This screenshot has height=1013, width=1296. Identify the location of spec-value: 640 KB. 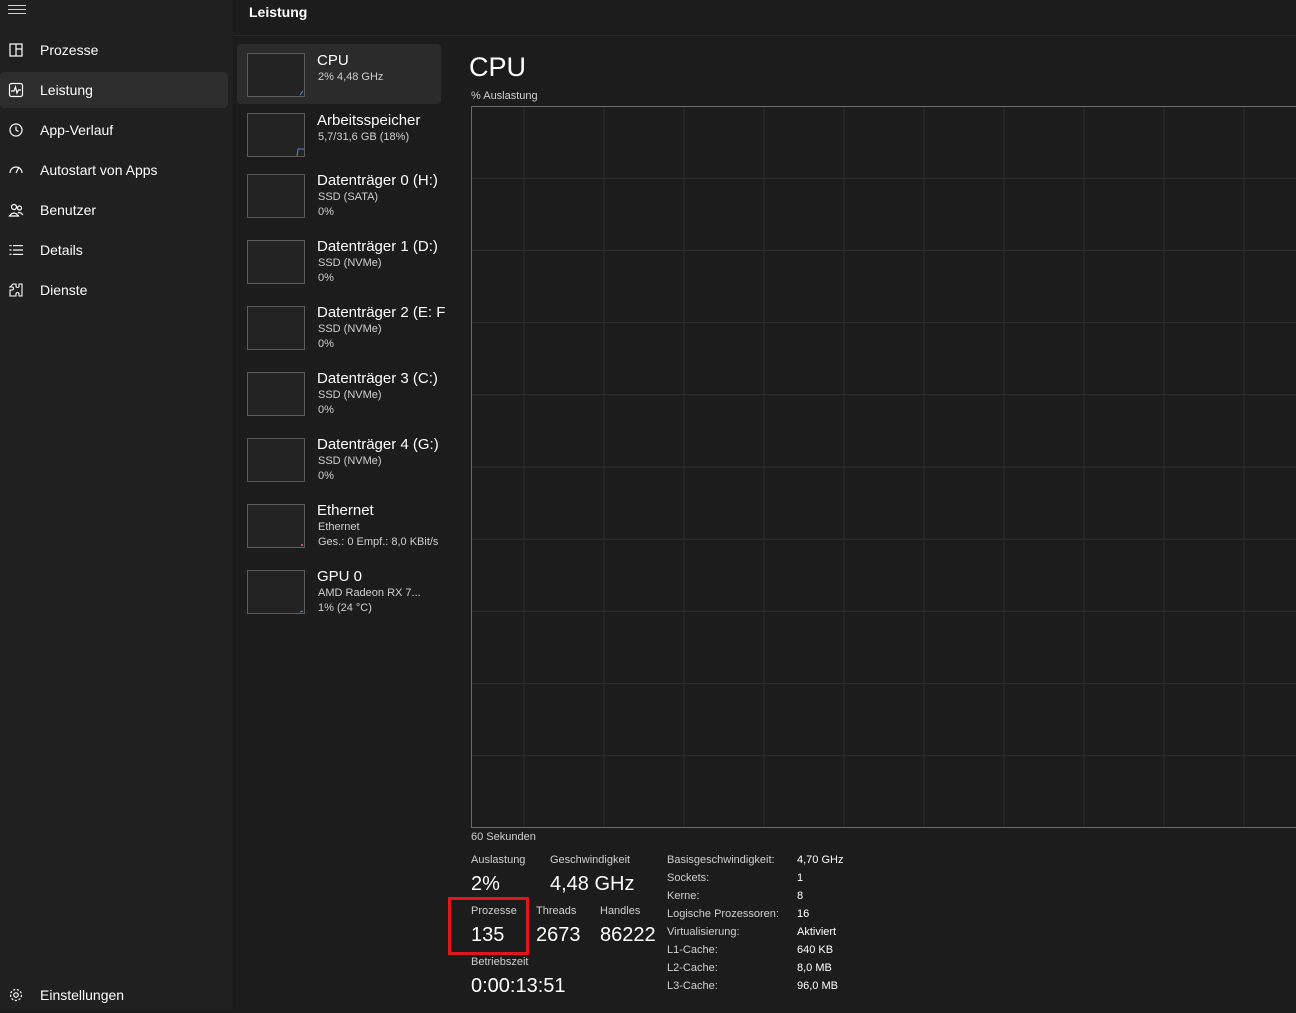
(815, 950).